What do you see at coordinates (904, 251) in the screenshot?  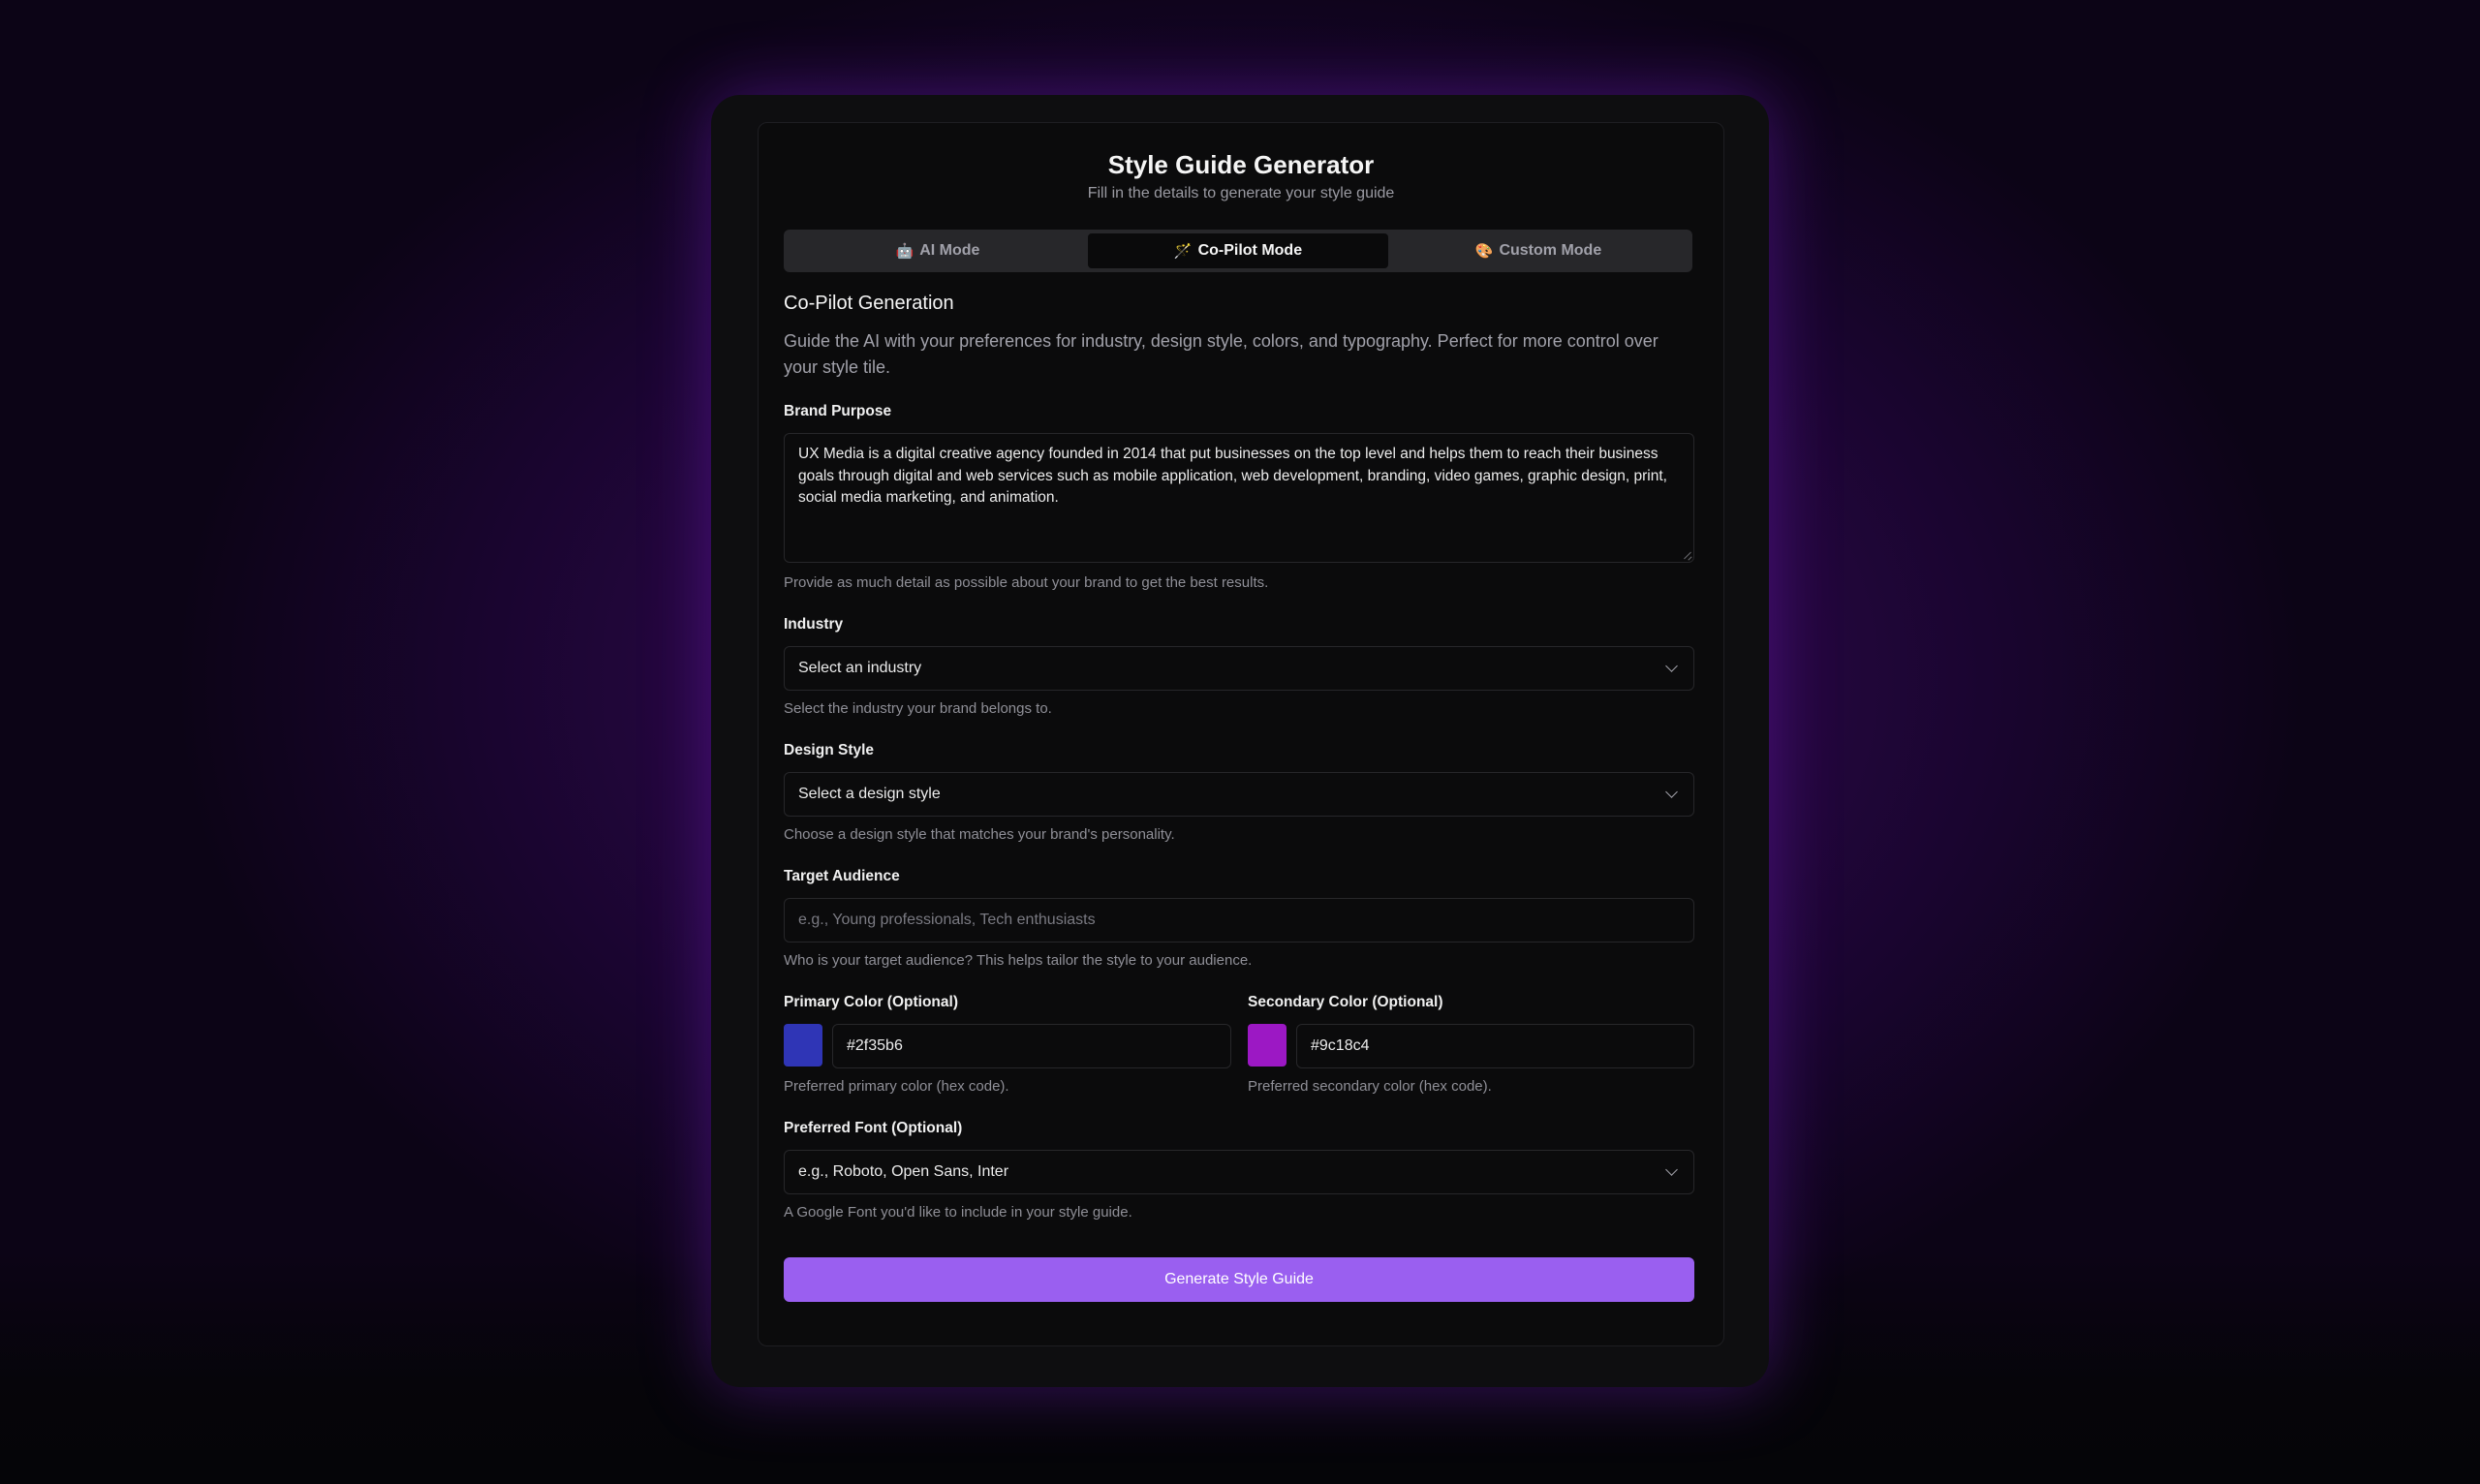 I see `robot-icon: 🤖` at bounding box center [904, 251].